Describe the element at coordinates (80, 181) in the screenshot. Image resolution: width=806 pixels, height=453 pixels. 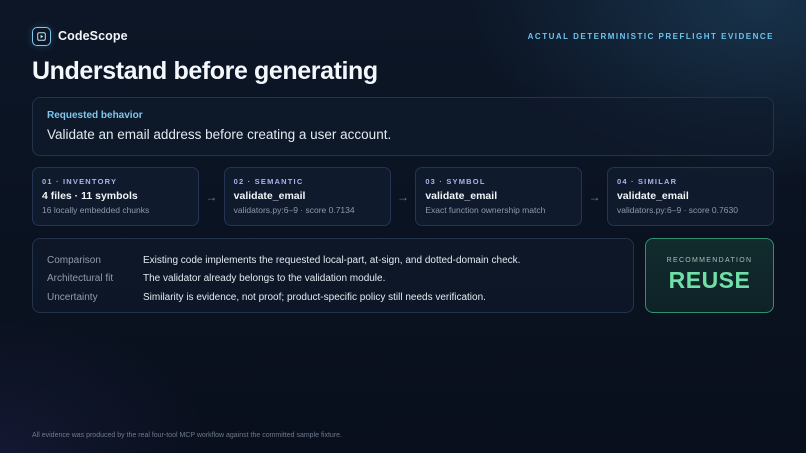
I see `step-label: 01 · INVENTORY` at that location.